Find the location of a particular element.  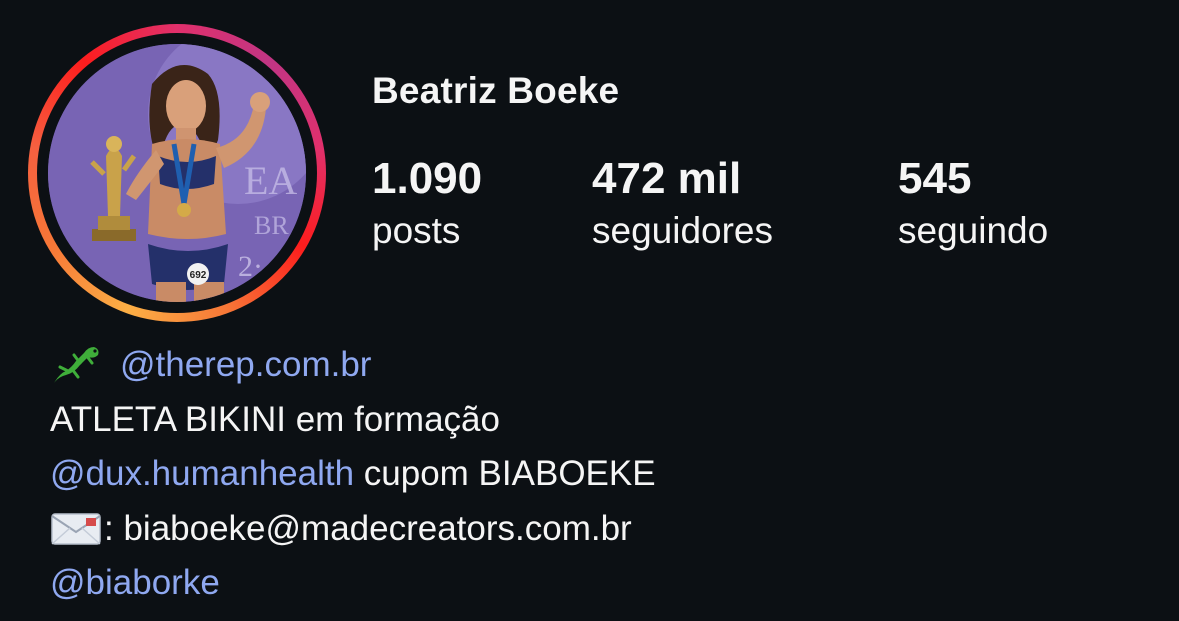

following-count: 545 is located at coordinates (935, 178).